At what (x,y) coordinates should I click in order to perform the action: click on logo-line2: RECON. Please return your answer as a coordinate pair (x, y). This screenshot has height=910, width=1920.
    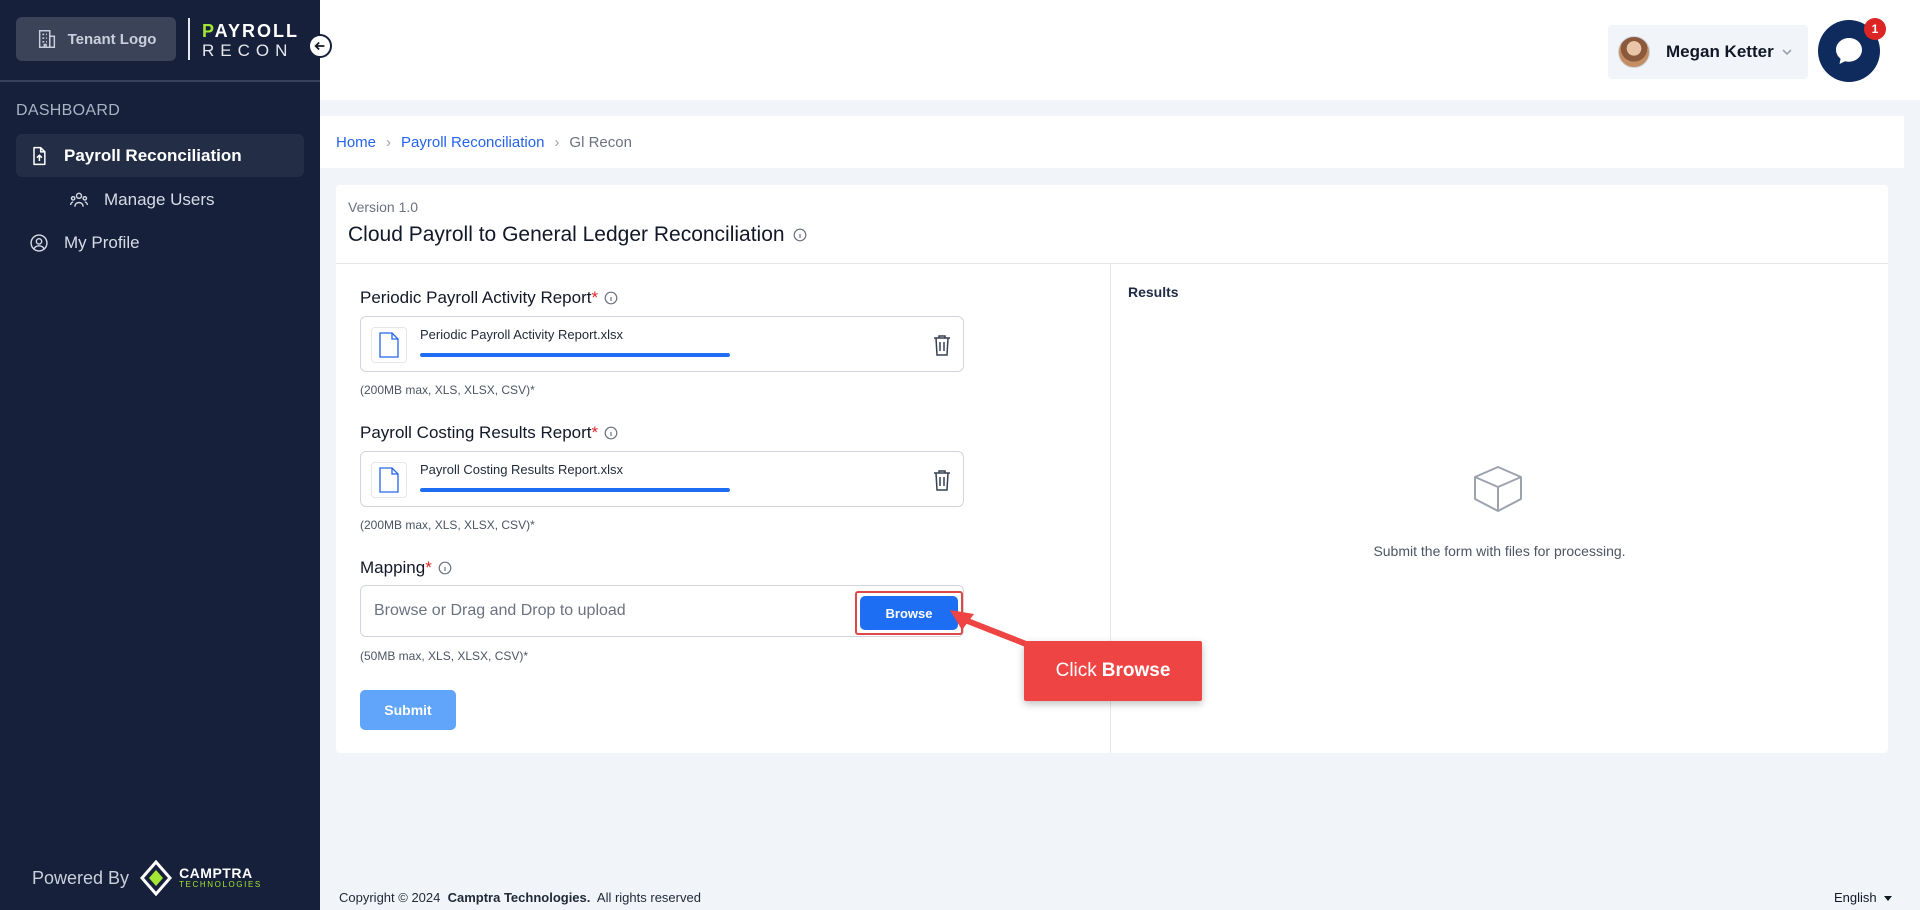
    Looking at the image, I should click on (248, 50).